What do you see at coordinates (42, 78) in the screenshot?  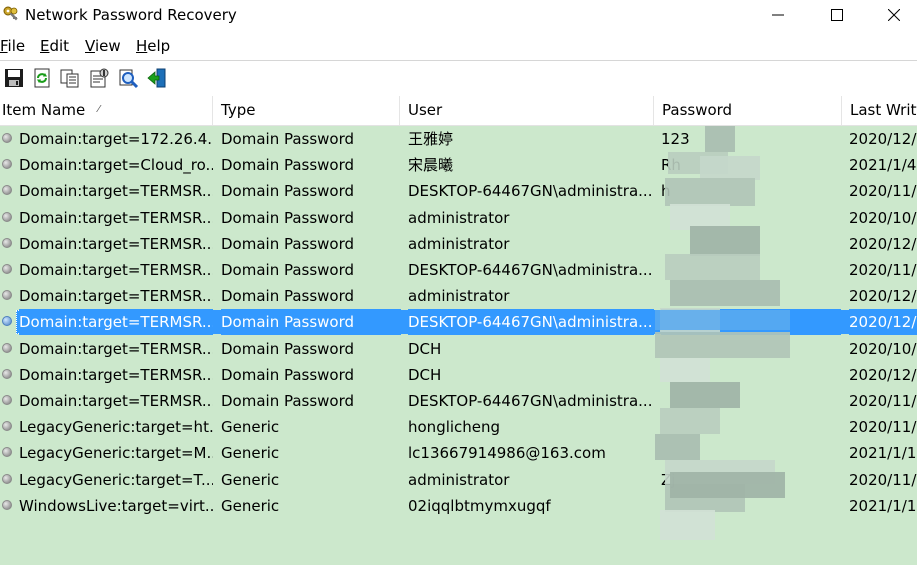 I see `refresh-icon` at bounding box center [42, 78].